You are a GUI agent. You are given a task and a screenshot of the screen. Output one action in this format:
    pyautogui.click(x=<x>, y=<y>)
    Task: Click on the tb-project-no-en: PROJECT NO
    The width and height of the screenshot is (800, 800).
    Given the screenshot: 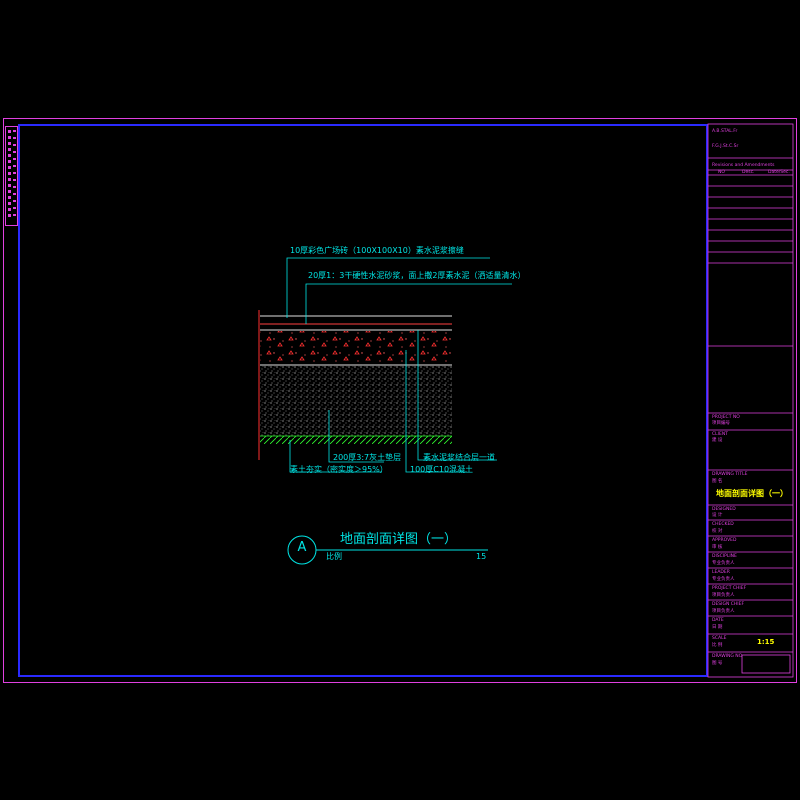 What is the action you would take?
    pyautogui.click(x=726, y=417)
    